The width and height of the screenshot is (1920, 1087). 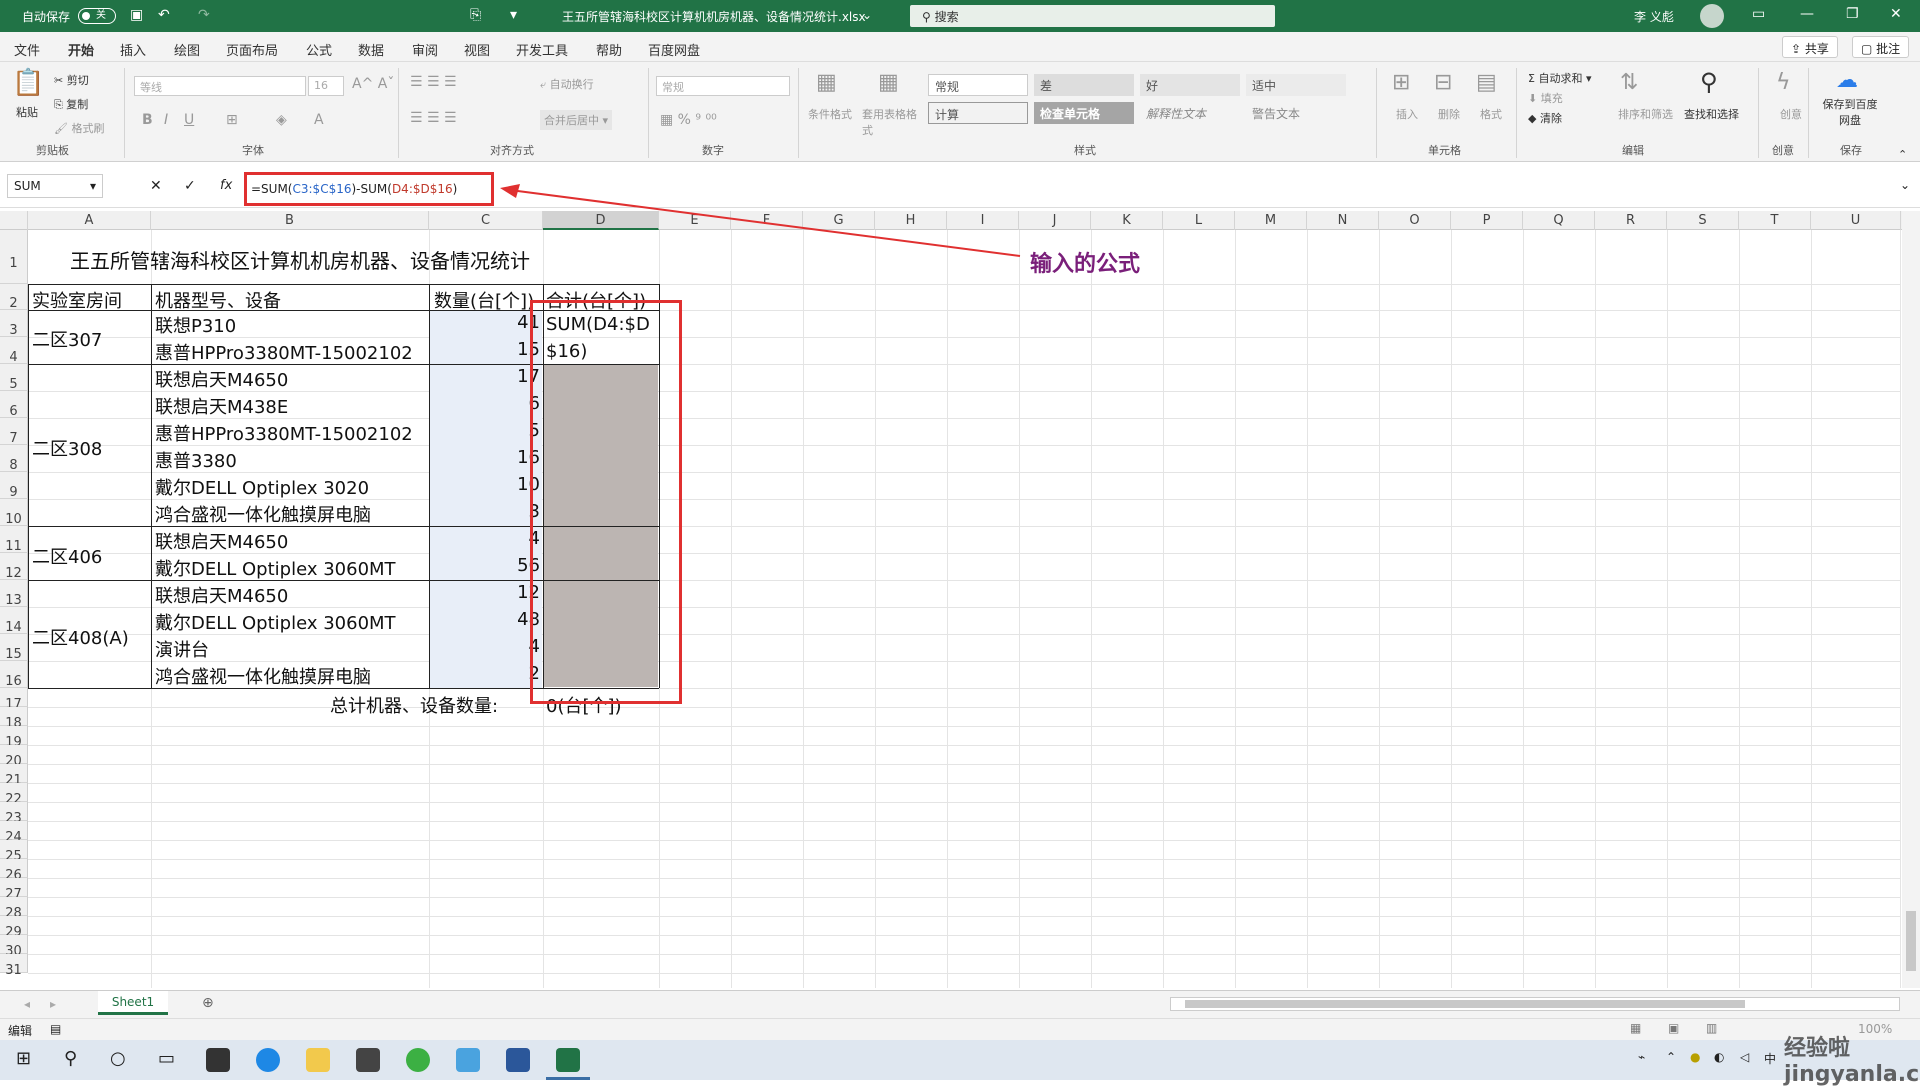 I want to click on row-header: 1, so click(x=14, y=257).